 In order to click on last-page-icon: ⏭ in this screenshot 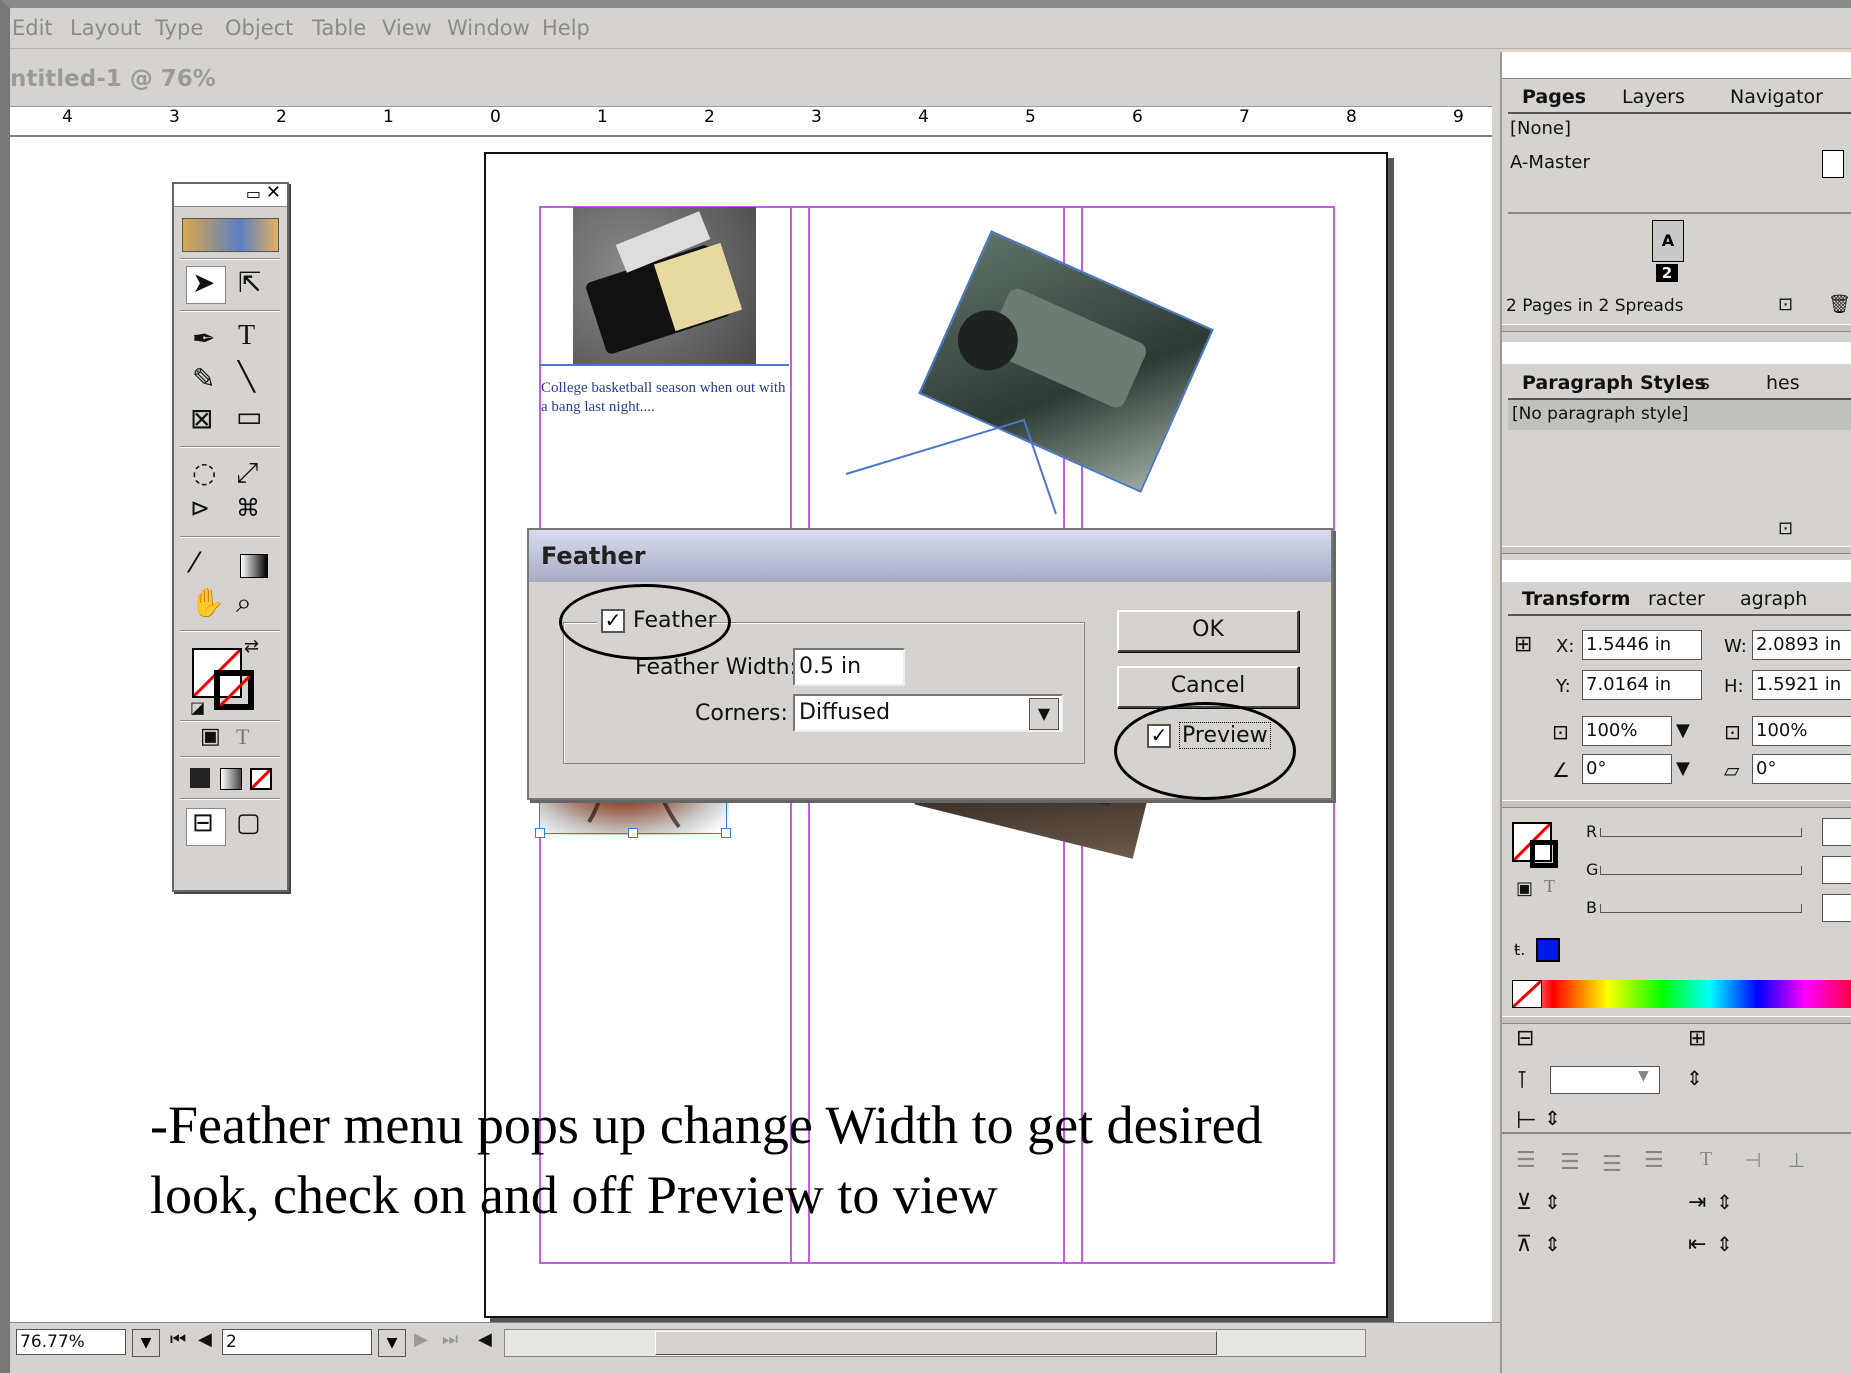, I will do `click(450, 1339)`.